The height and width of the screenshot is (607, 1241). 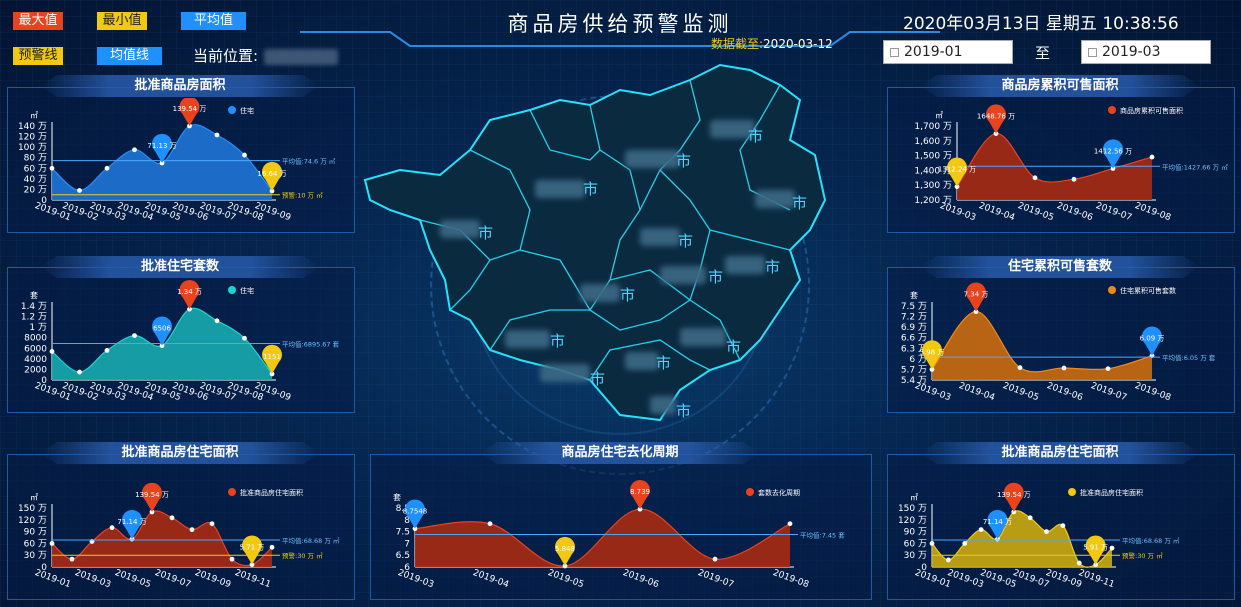 I want to click on warn-pin-label: 5.98 万, so click(x=932, y=352).